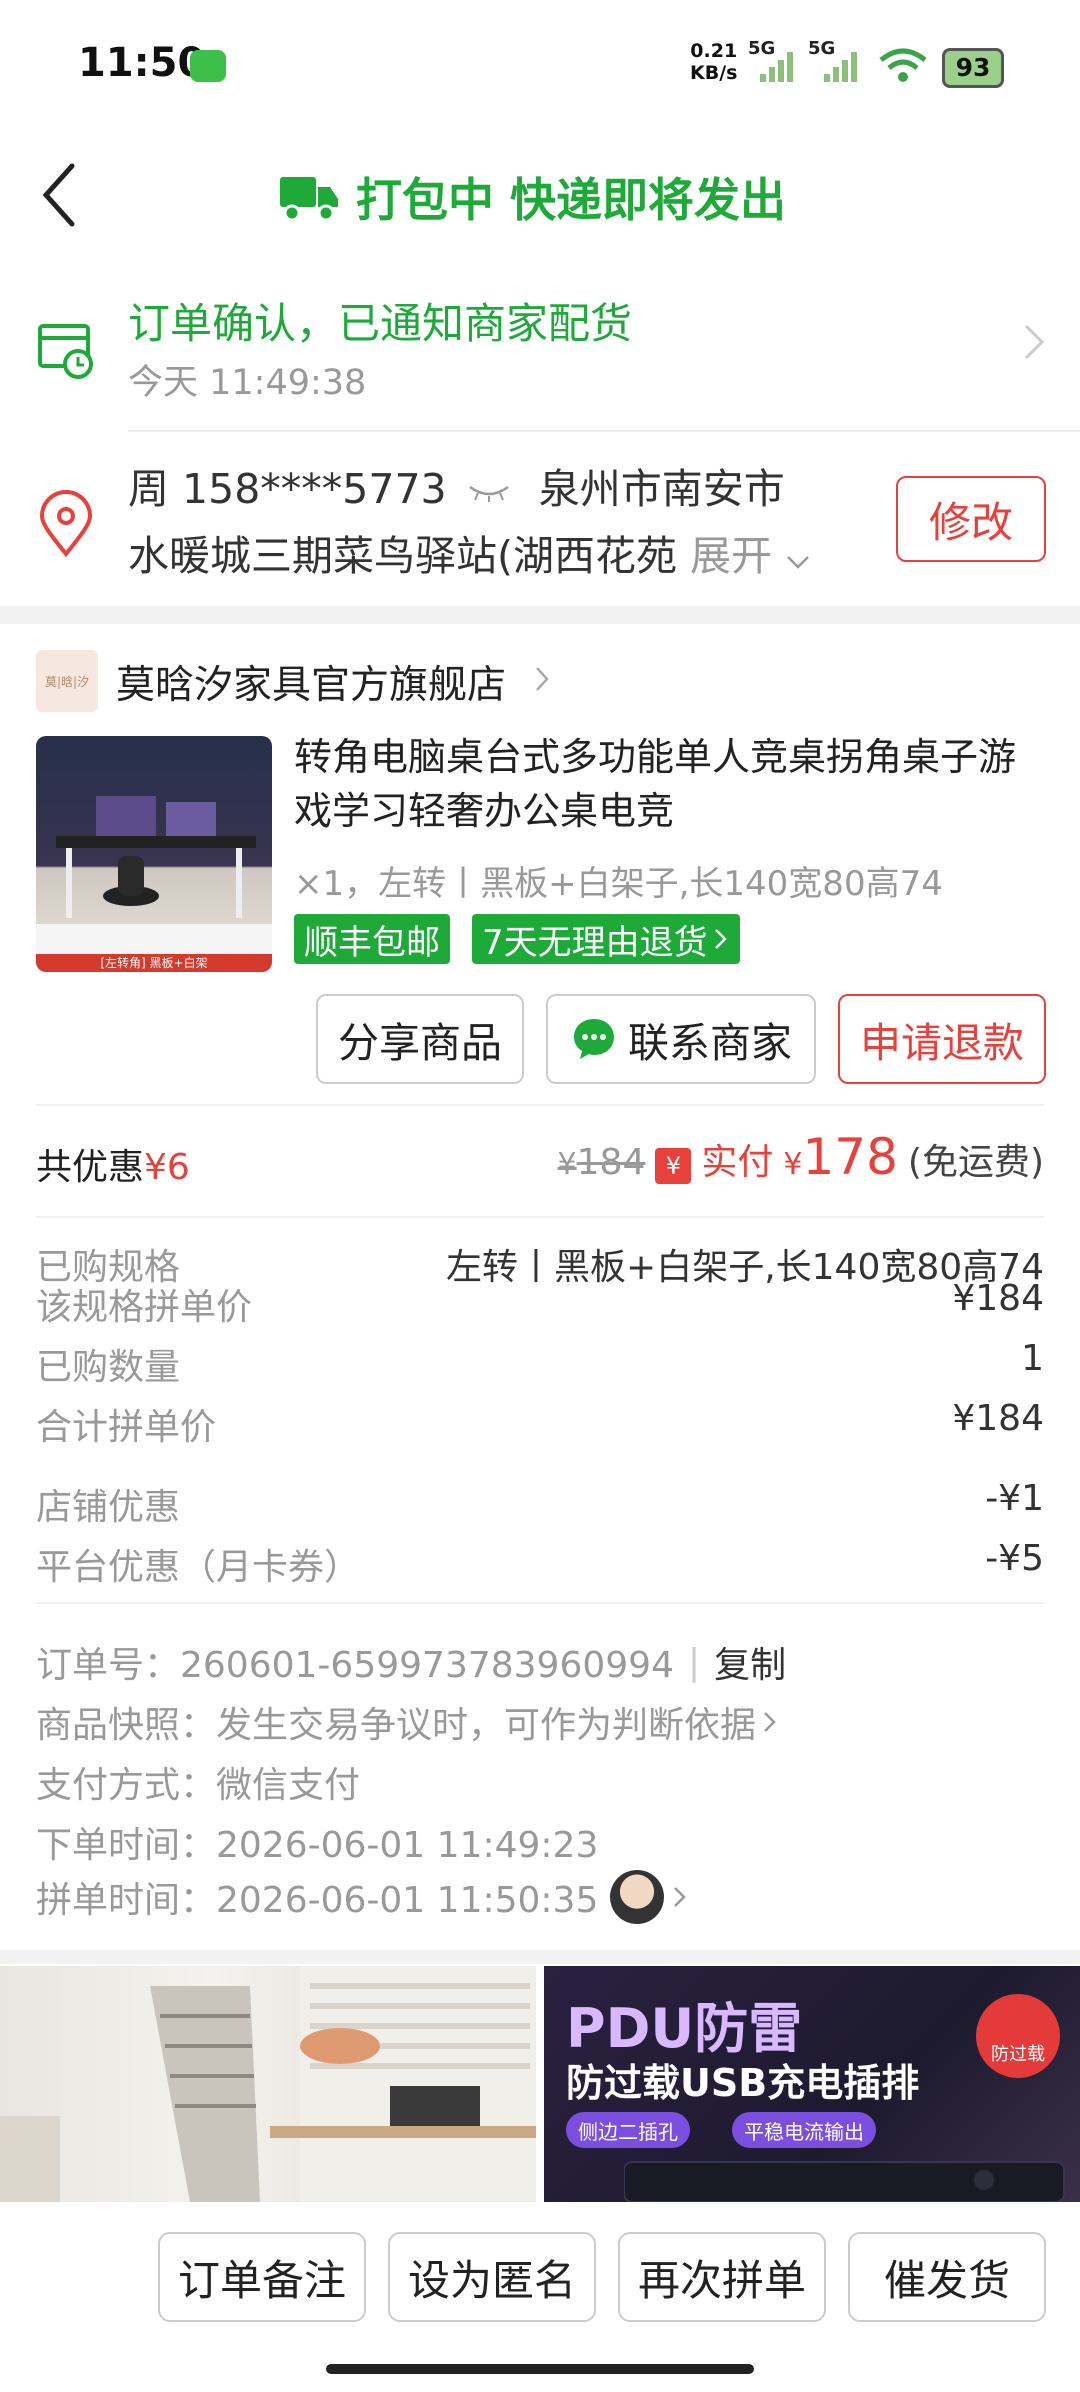  What do you see at coordinates (971, 519) in the screenshot?
I see `modify-address-button: 修改` at bounding box center [971, 519].